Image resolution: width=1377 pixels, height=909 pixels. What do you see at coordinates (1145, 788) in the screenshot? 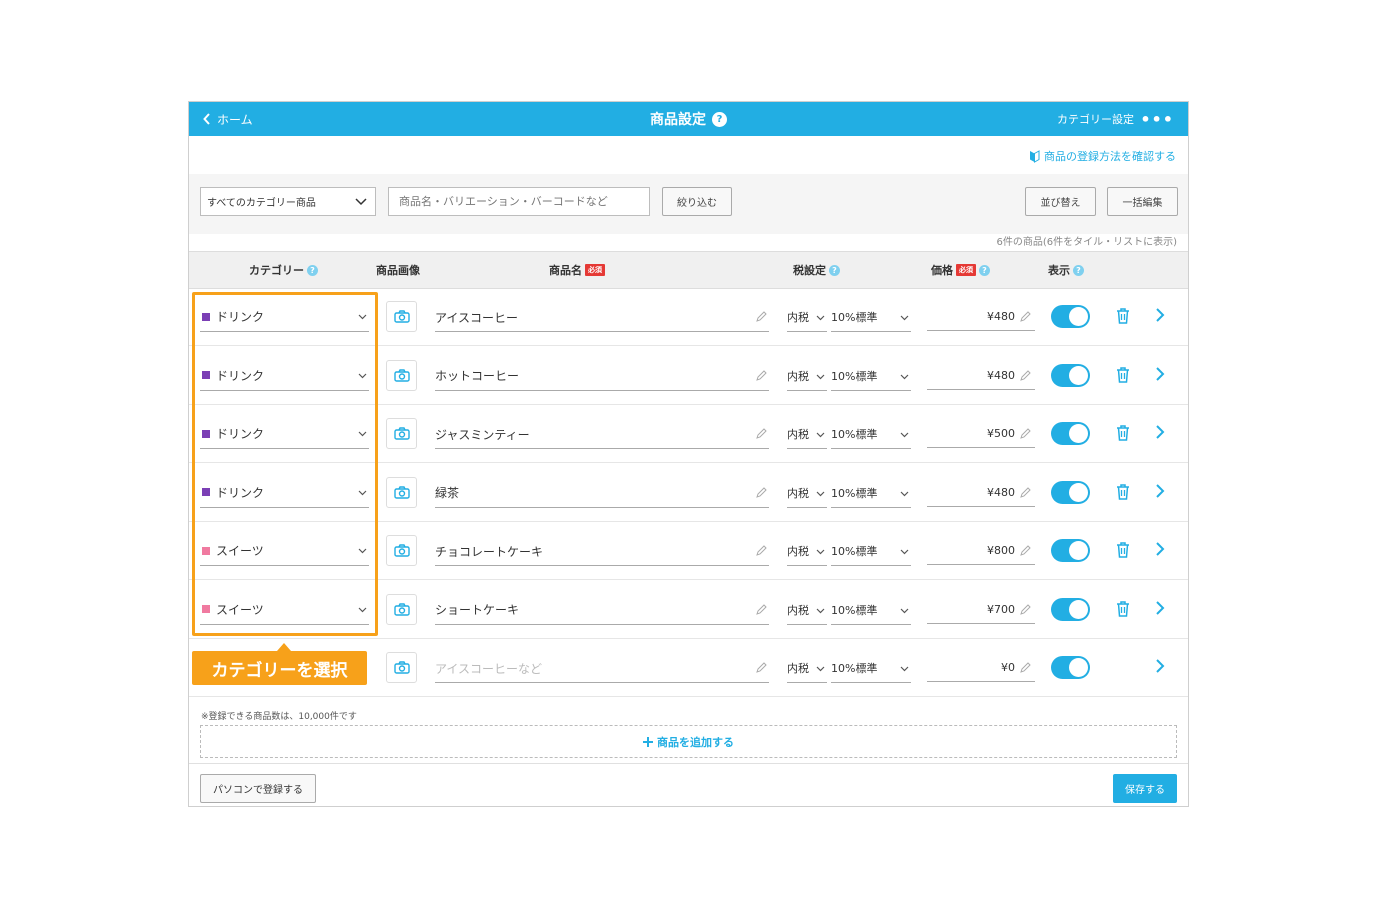
I see `save-button: 保存する` at bounding box center [1145, 788].